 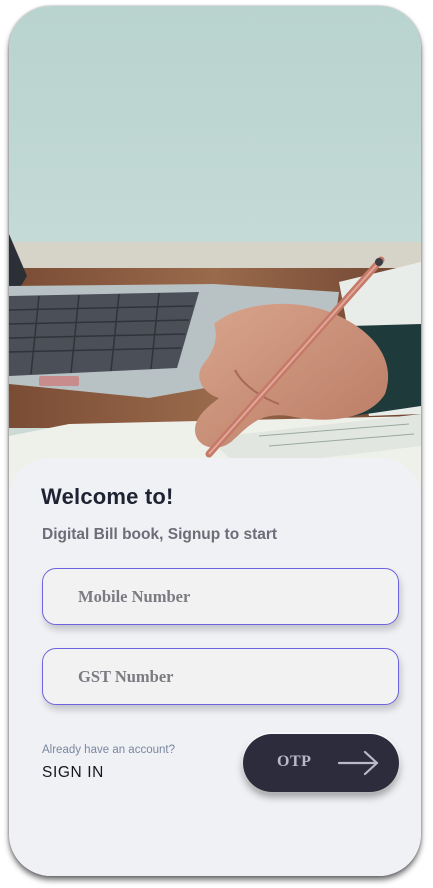 What do you see at coordinates (220, 596) in the screenshot?
I see `mobile-number-input` at bounding box center [220, 596].